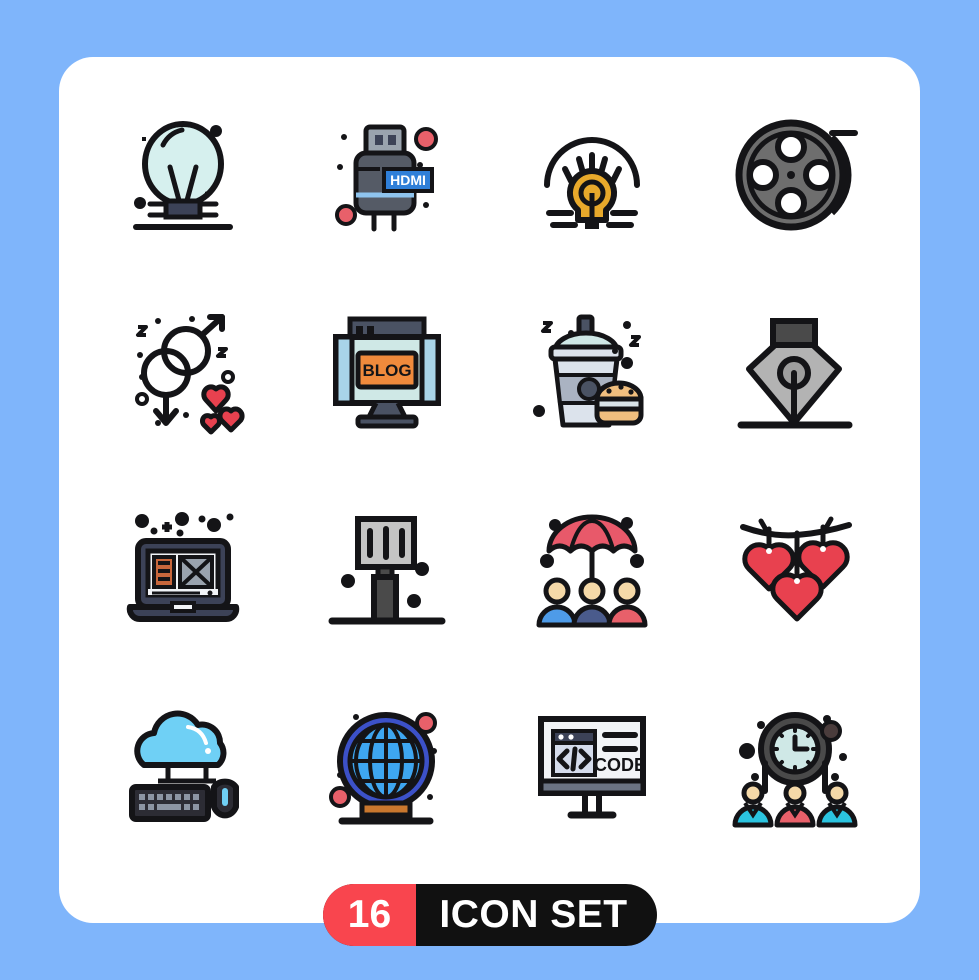 The width and height of the screenshot is (979, 980). I want to click on icon-cell-fast-food, so click(592, 372).